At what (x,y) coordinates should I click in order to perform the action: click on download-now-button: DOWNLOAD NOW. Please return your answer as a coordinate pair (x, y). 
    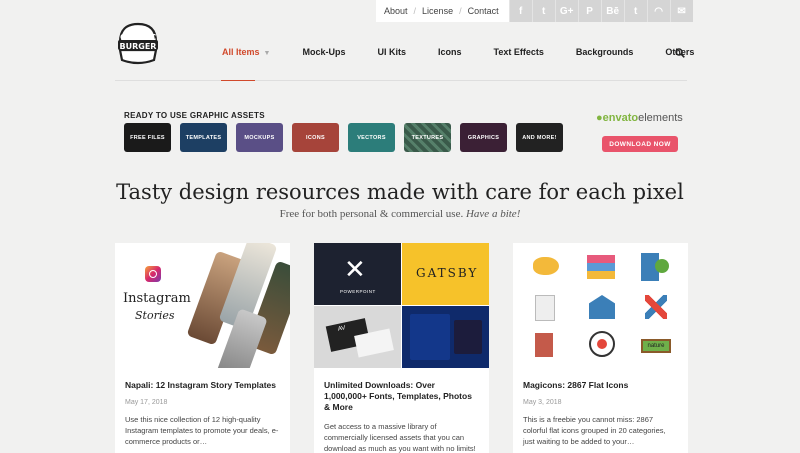
    Looking at the image, I should click on (640, 144).